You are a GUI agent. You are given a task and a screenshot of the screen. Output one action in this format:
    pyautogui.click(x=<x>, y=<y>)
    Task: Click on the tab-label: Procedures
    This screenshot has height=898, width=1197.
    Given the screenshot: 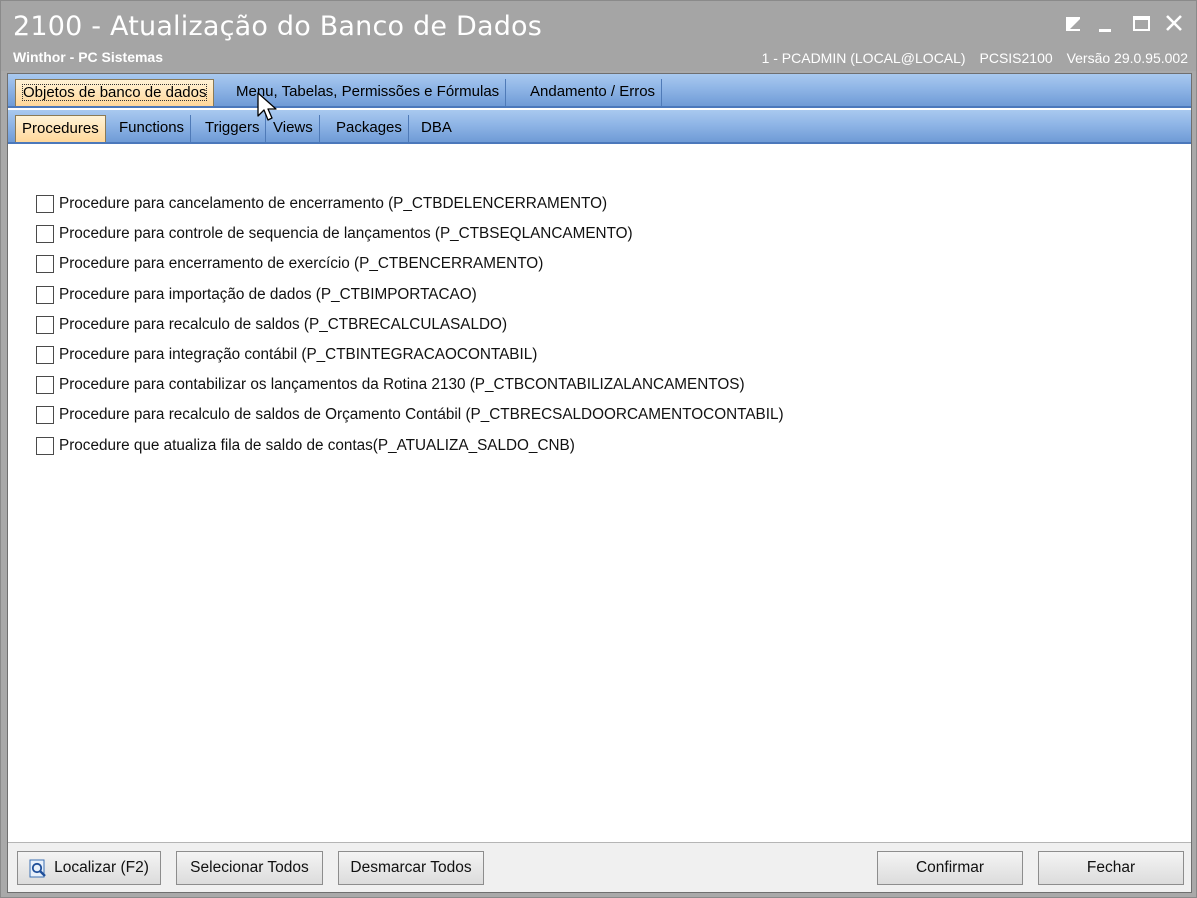 What is the action you would take?
    pyautogui.click(x=60, y=128)
    